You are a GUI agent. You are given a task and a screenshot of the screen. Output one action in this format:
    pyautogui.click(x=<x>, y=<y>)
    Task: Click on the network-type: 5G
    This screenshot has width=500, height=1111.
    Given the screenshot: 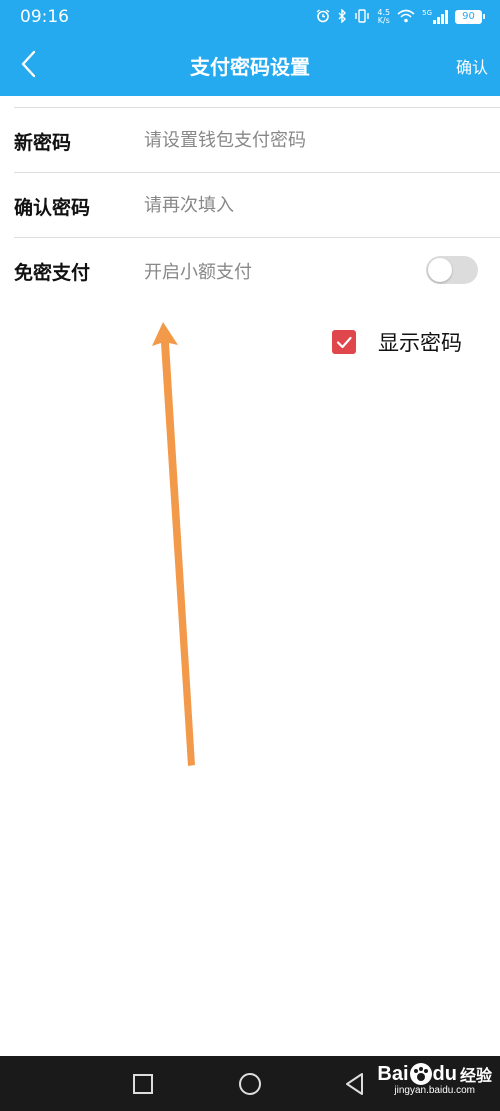 What is the action you would take?
    pyautogui.click(x=427, y=13)
    